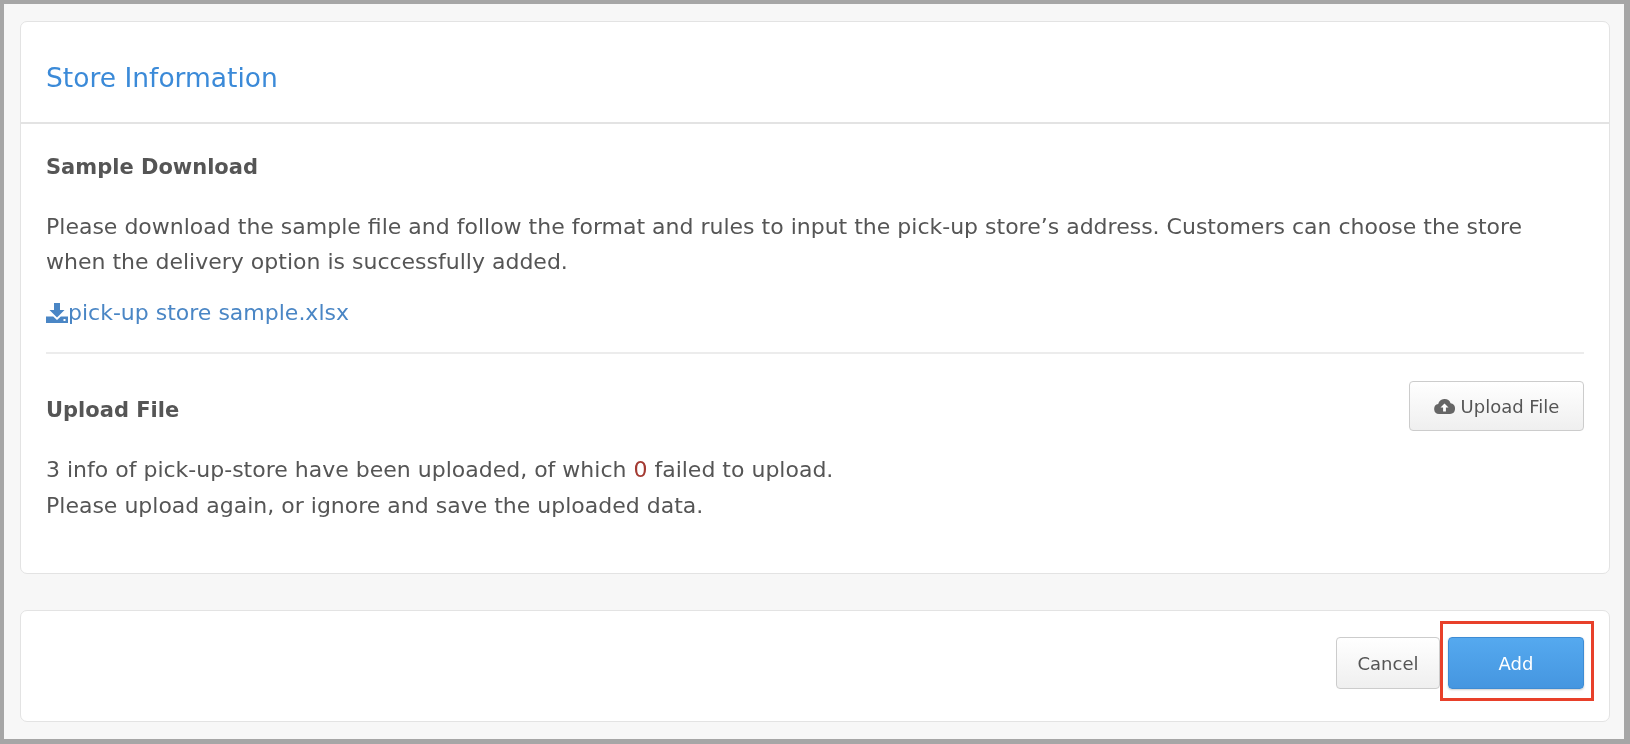 The width and height of the screenshot is (1630, 744). Describe the element at coordinates (57, 312) in the screenshot. I see `download-icon` at that location.